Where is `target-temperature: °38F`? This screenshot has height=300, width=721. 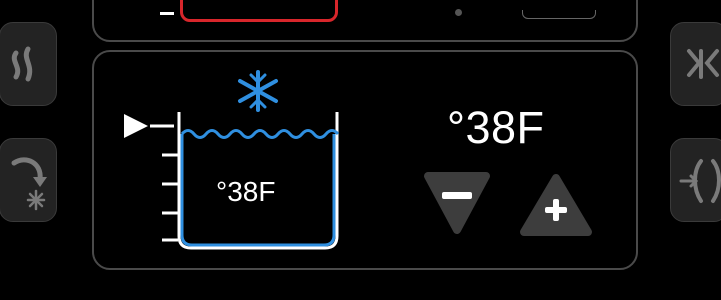
target-temperature: °38F is located at coordinates (496, 127).